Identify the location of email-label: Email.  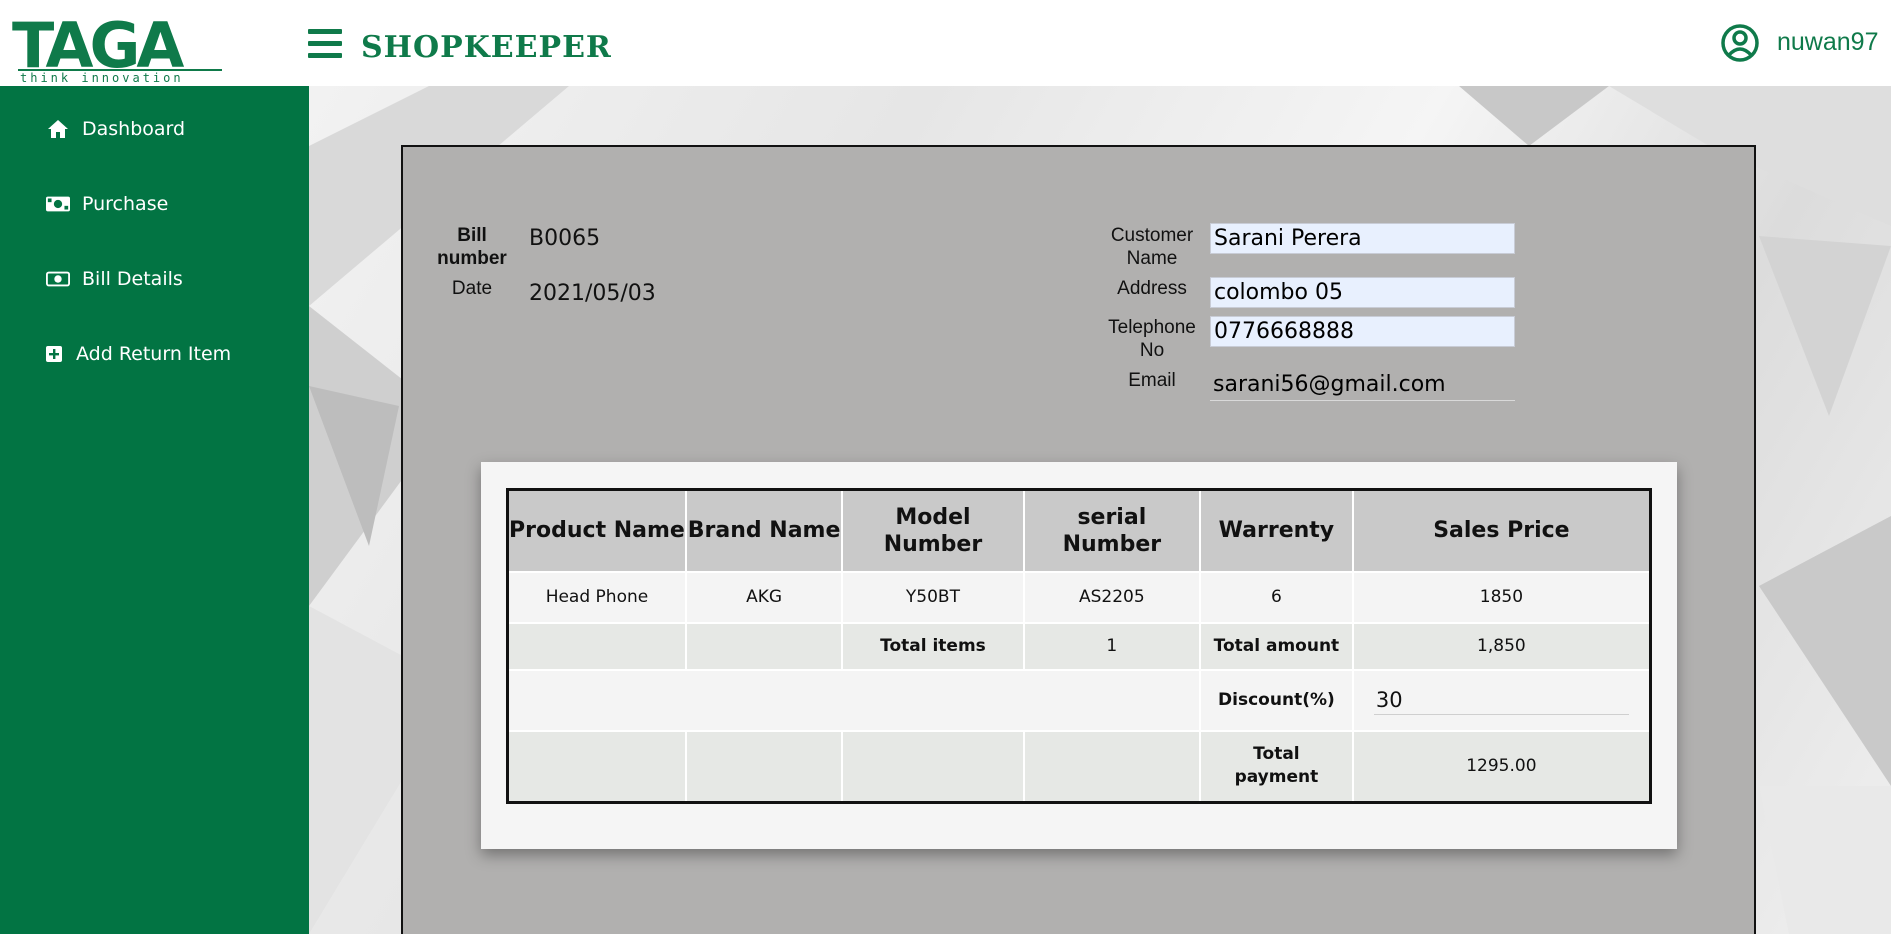
(1152, 380).